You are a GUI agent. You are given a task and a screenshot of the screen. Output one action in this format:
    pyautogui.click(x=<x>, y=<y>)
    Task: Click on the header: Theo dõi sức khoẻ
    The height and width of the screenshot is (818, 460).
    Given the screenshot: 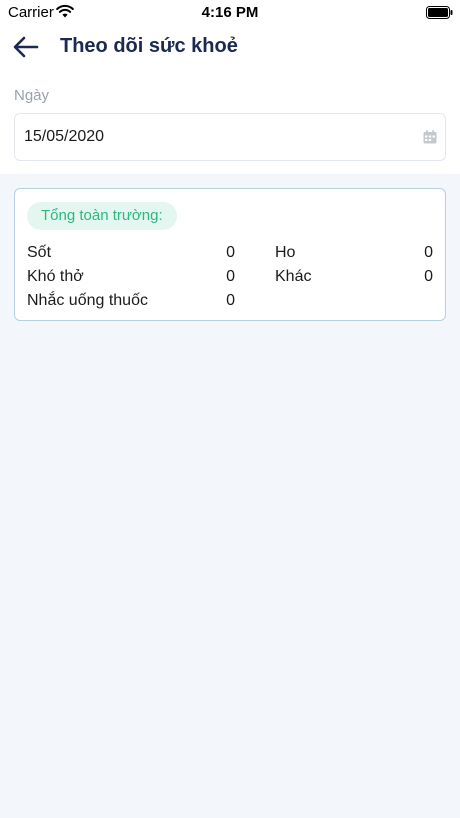 What is the action you would take?
    pyautogui.click(x=230, y=48)
    